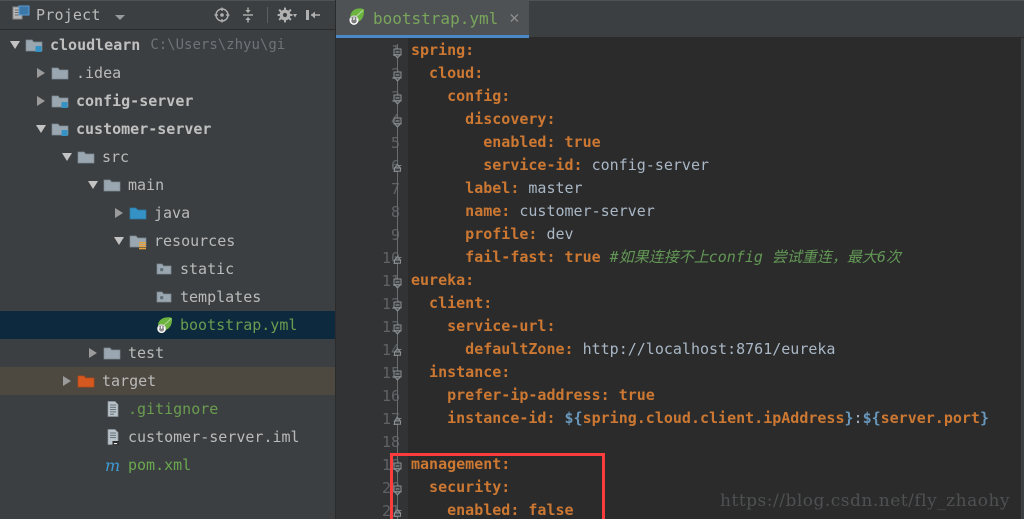  I want to click on tree-node-main: main, so click(167, 185).